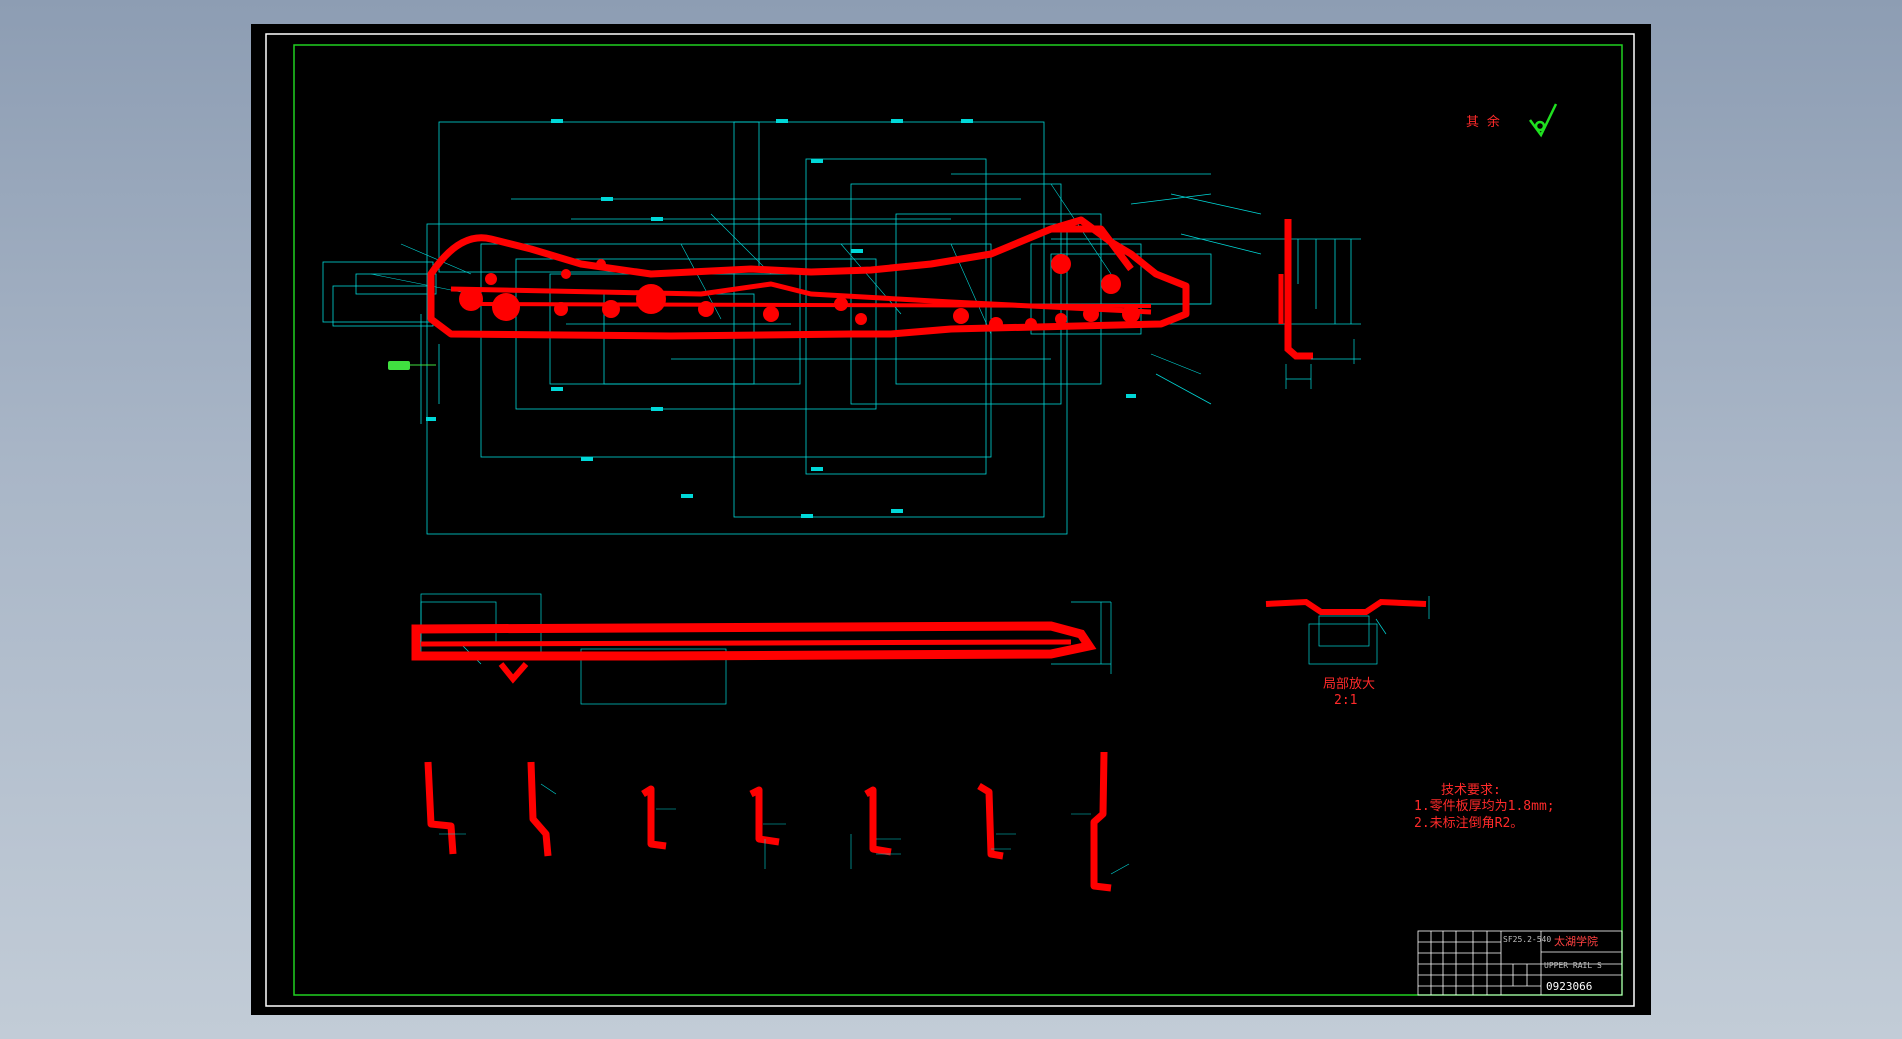 This screenshot has height=1039, width=1902. I want to click on detail-view-part, so click(1346, 606).